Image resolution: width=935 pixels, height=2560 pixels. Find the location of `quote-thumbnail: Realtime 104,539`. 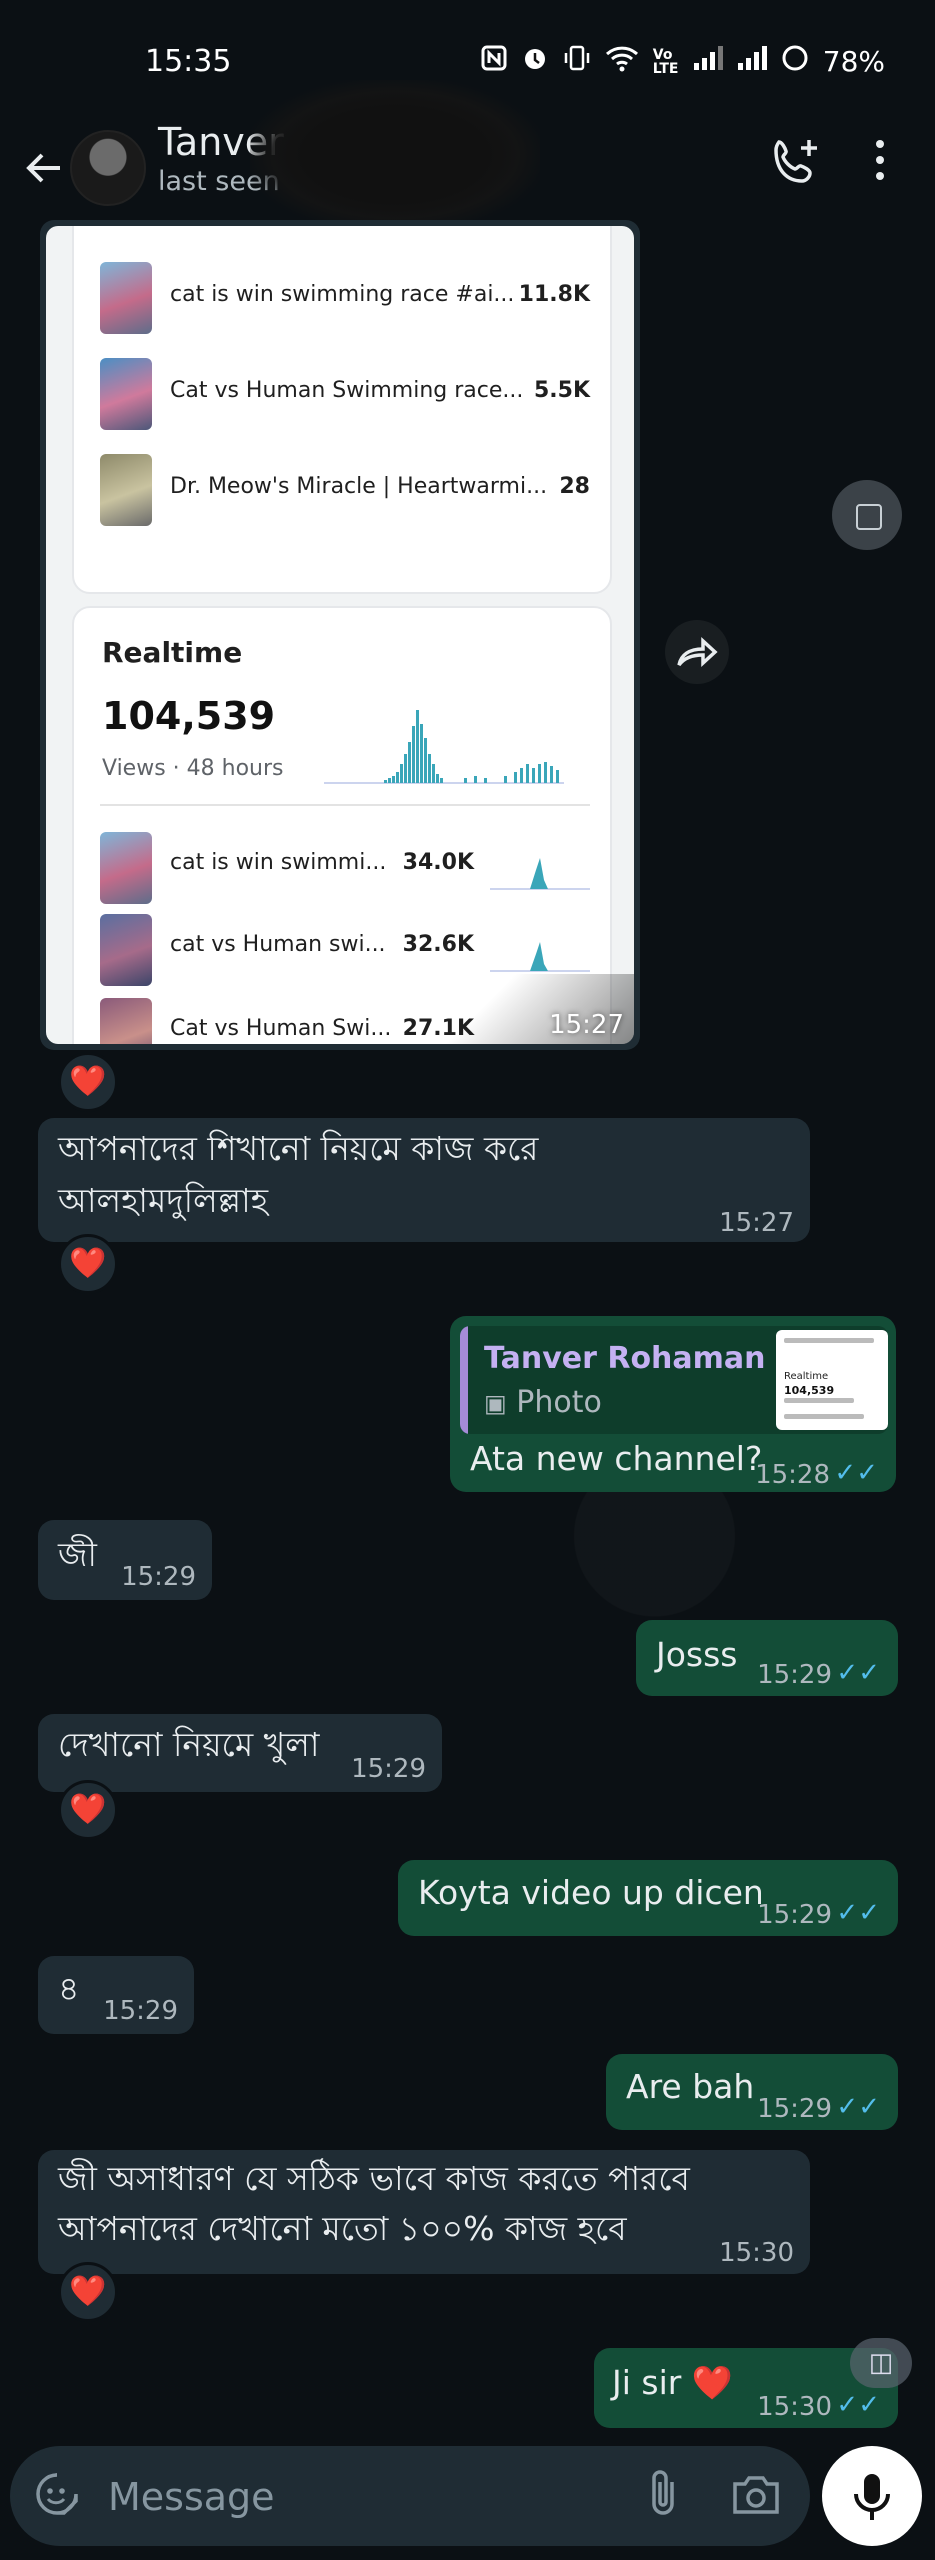

quote-thumbnail: Realtime 104,539 is located at coordinates (832, 1380).